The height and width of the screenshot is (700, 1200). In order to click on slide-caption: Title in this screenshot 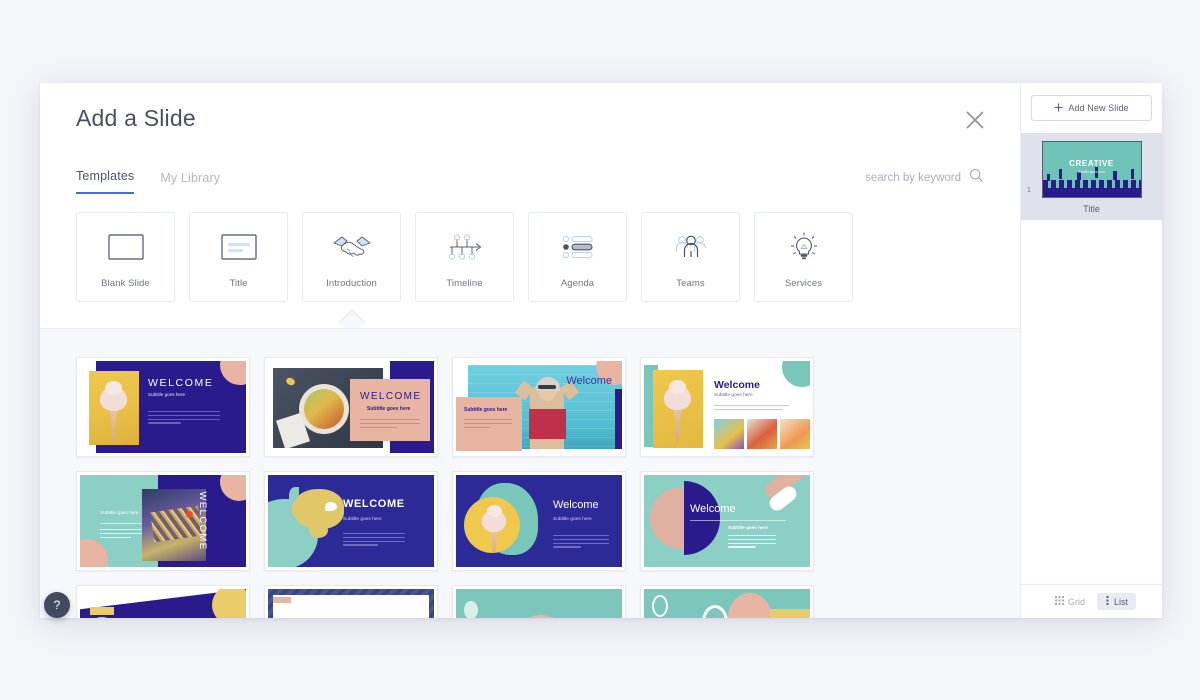, I will do `click(1091, 209)`.